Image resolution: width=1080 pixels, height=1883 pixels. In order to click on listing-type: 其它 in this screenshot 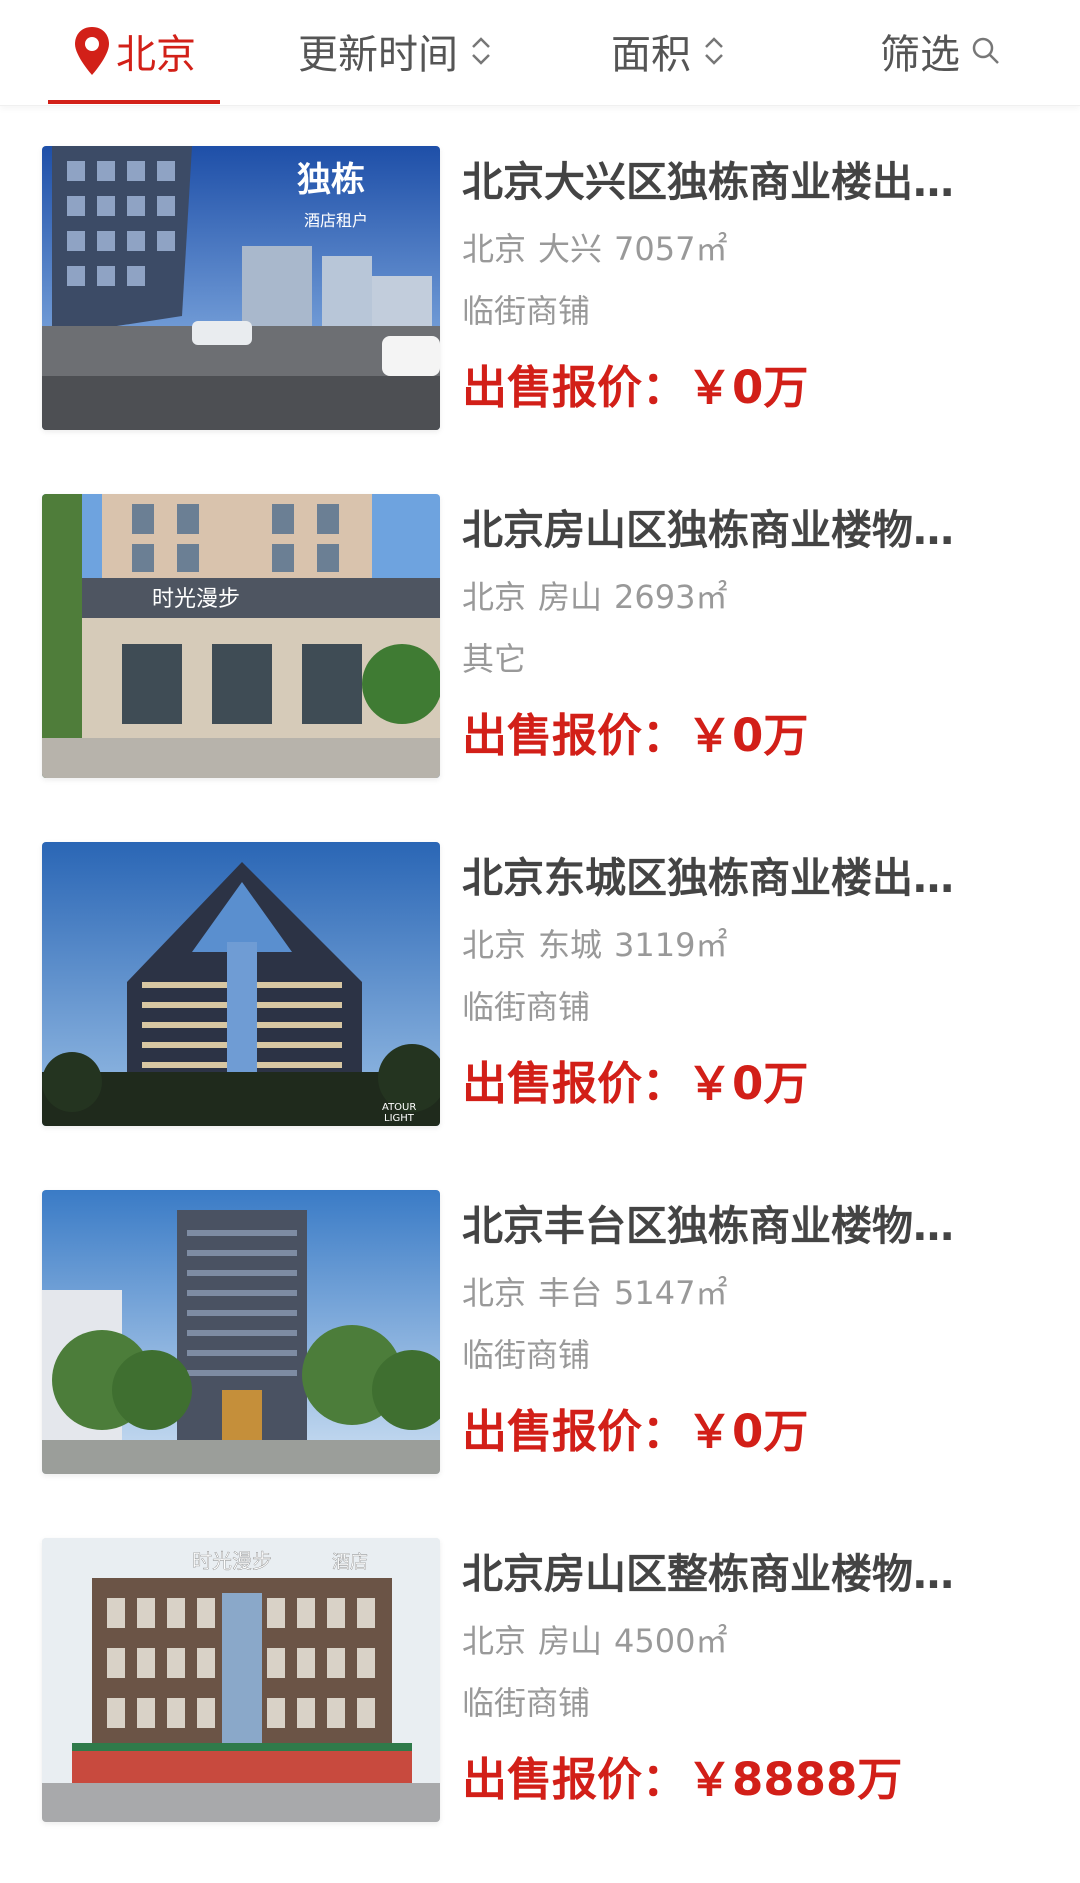, I will do `click(494, 659)`.